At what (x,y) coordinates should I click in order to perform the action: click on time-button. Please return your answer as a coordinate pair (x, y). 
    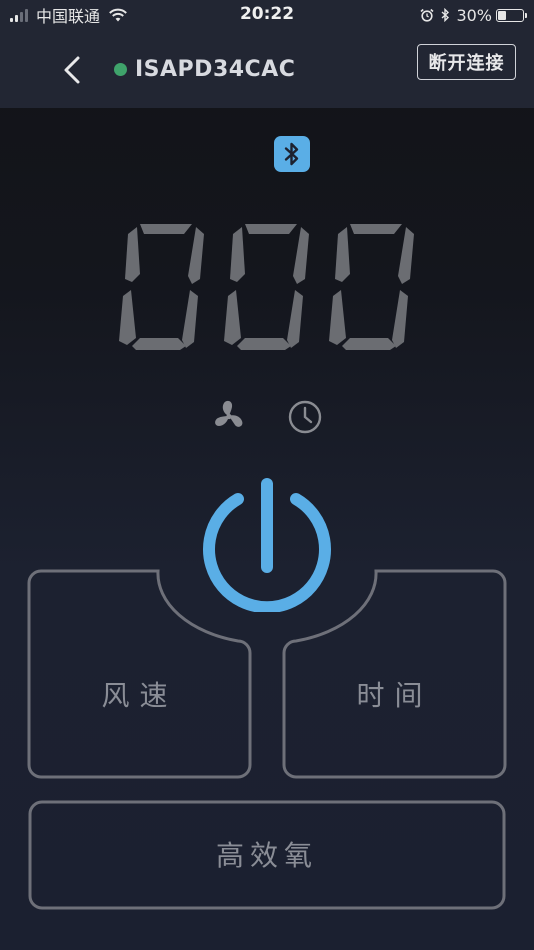
    Looking at the image, I should click on (394, 713).